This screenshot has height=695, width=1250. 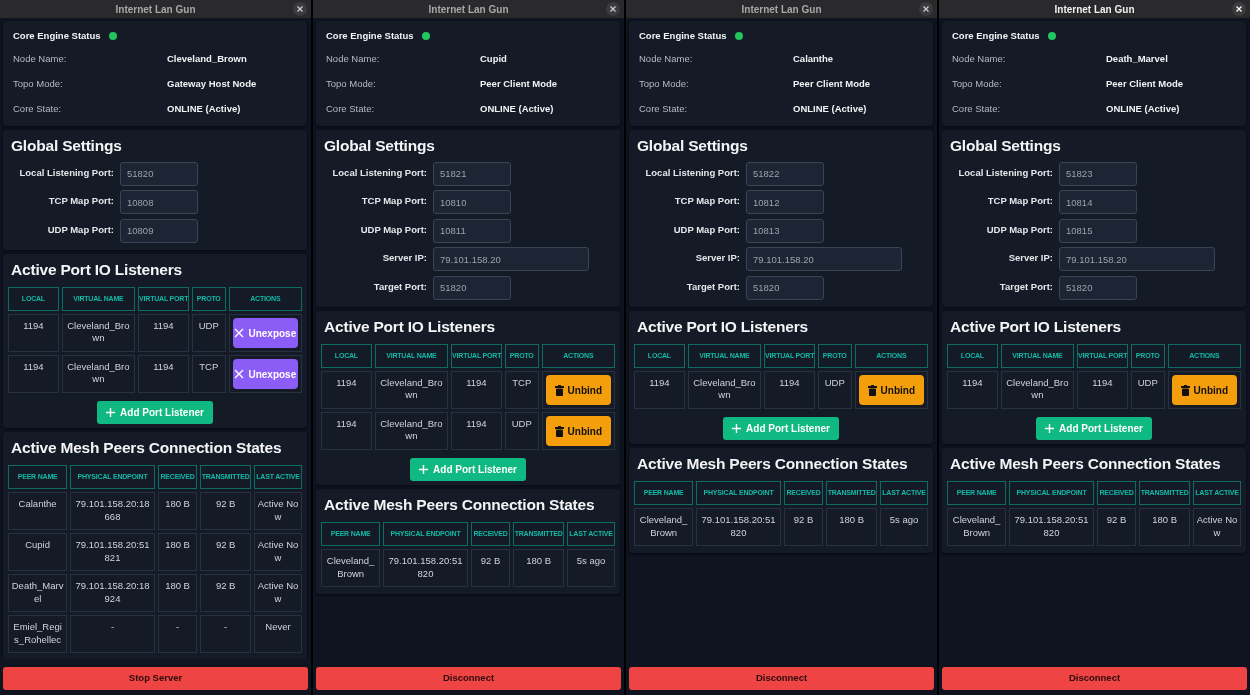 What do you see at coordinates (112, 511) in the screenshot?
I see `table-cell: 79.101.158.20:18668` at bounding box center [112, 511].